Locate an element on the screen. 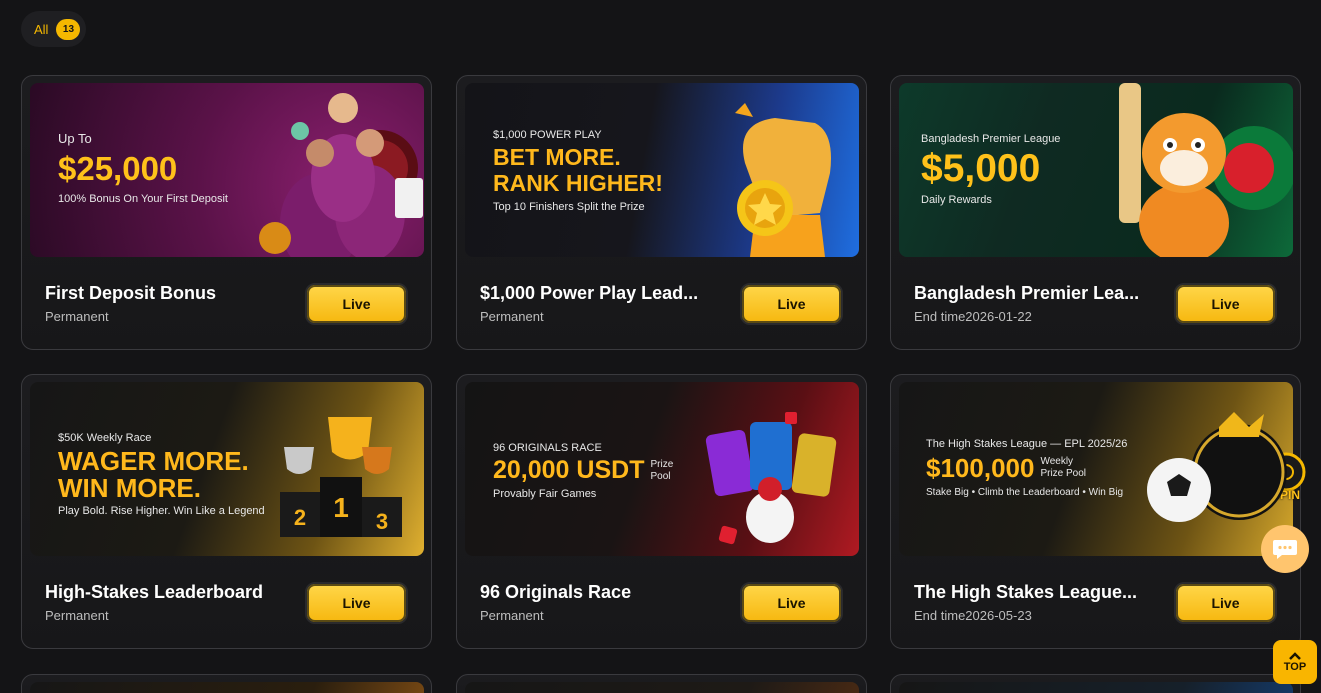 This screenshot has height=693, width=1321. chevron-up-icon is located at coordinates (1295, 656).